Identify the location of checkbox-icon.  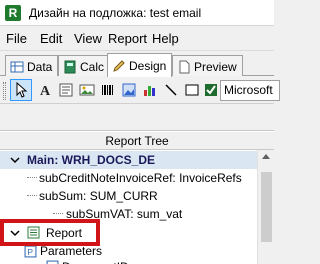
(211, 90).